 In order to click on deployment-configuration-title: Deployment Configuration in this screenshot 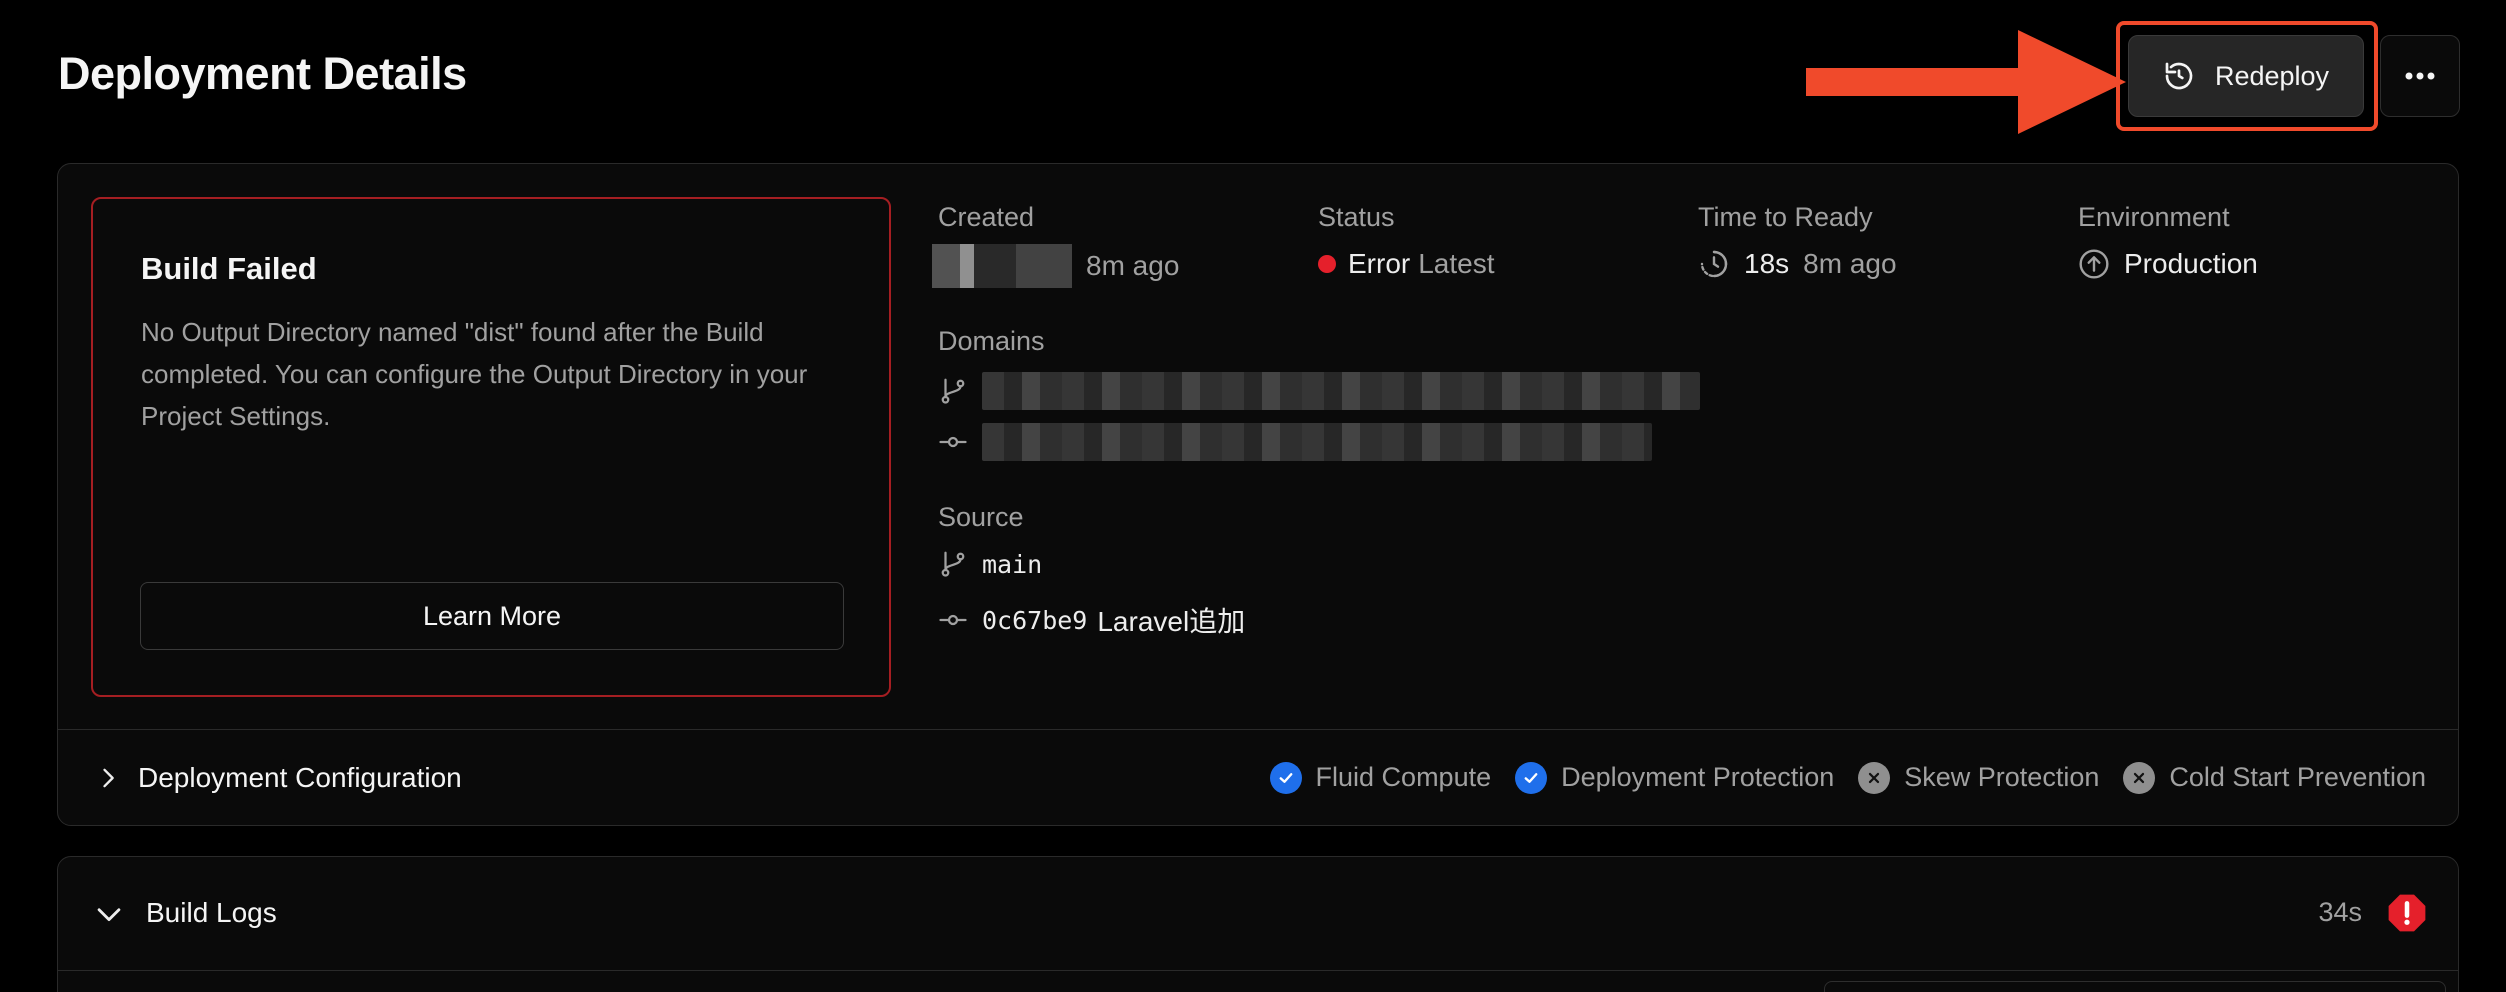, I will do `click(300, 777)`.